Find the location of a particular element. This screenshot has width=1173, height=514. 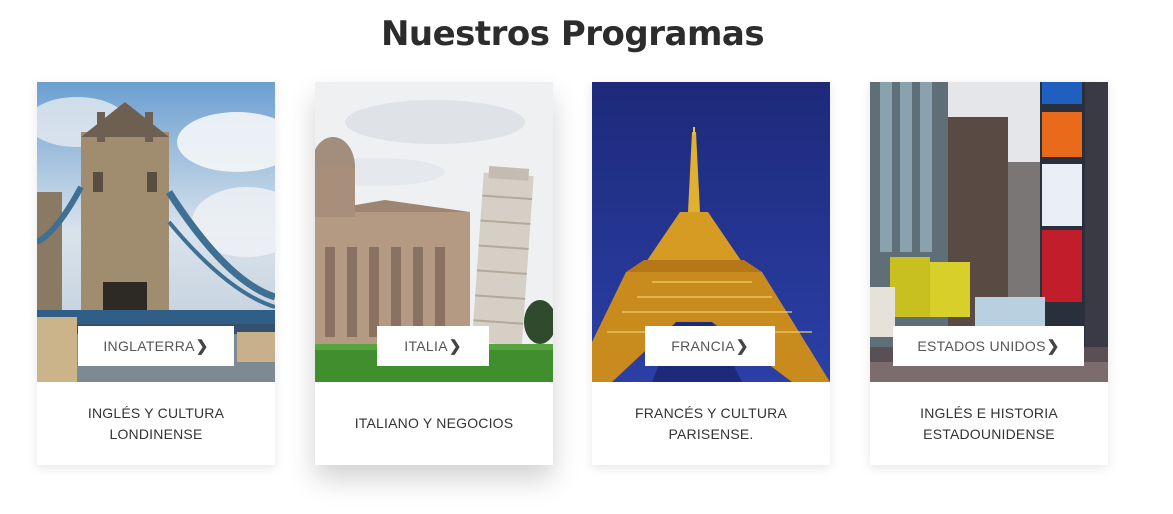

program-button-estados-unidos: ESTADOS UNIDOS ❯ is located at coordinates (988, 346).